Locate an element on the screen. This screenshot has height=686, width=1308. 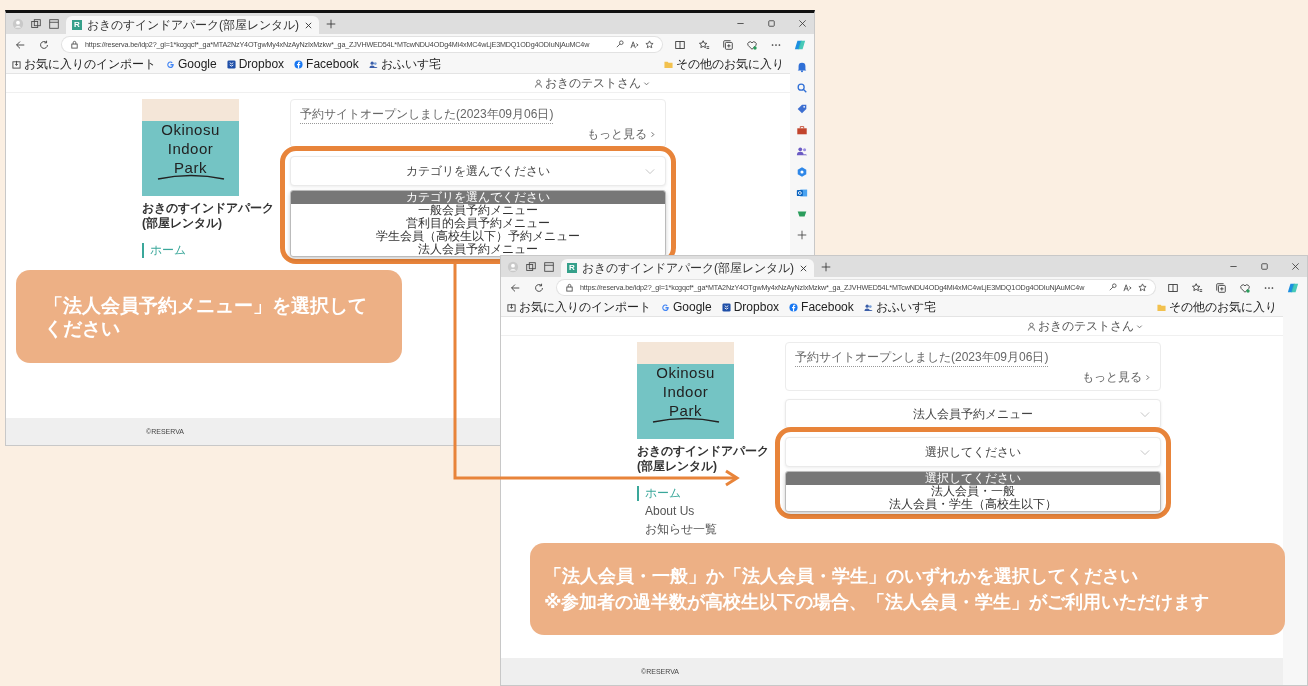
dropdown-option: 法人会員・学生（高校生以下） is located at coordinates (973, 504).